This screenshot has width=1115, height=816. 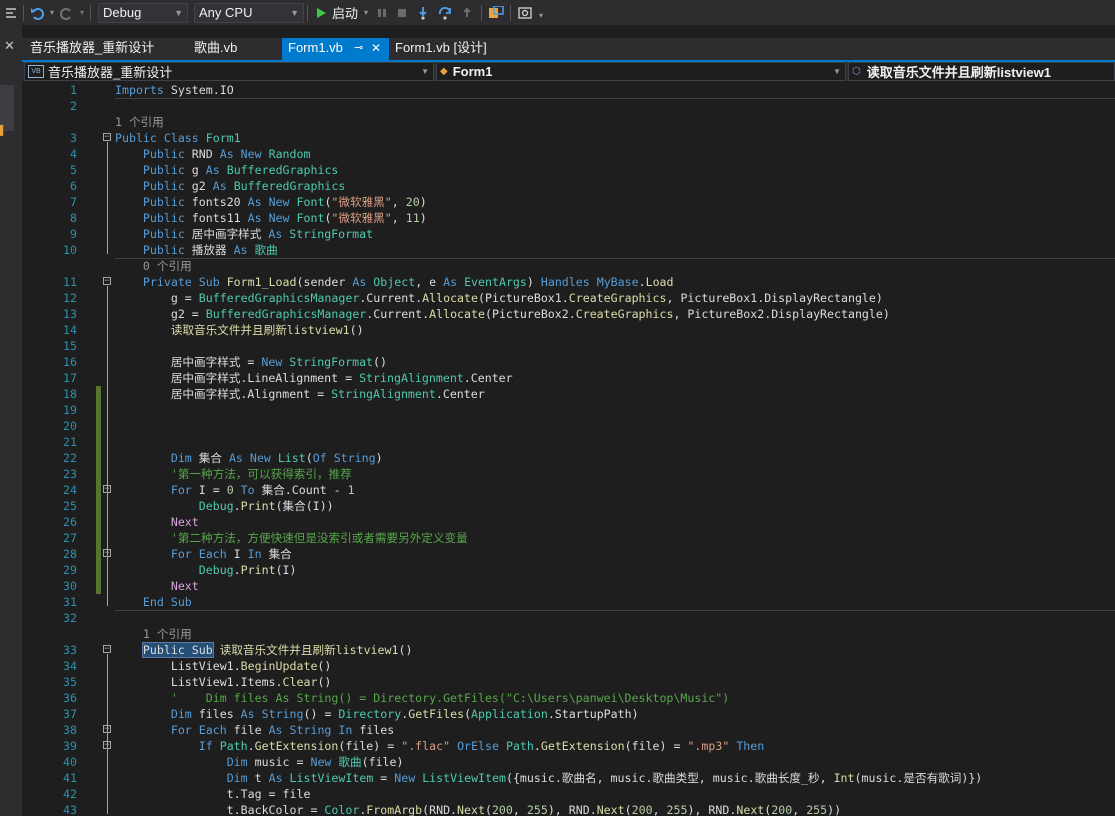 What do you see at coordinates (423, 13) in the screenshot?
I see `step-into-icon` at bounding box center [423, 13].